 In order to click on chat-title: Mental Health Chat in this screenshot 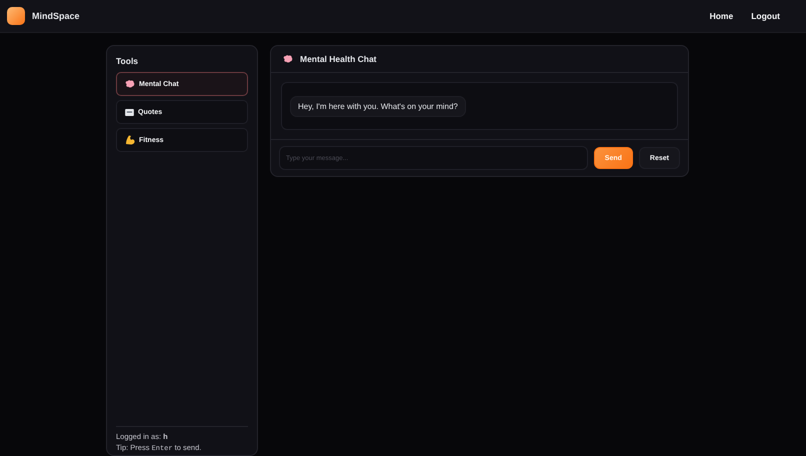, I will do `click(338, 59)`.